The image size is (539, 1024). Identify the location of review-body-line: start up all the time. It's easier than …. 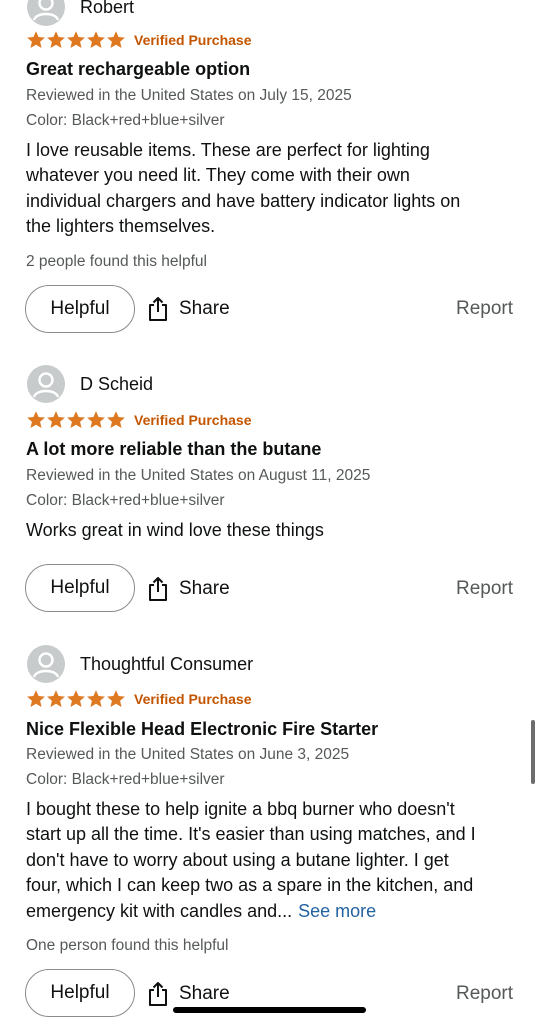
(251, 834).